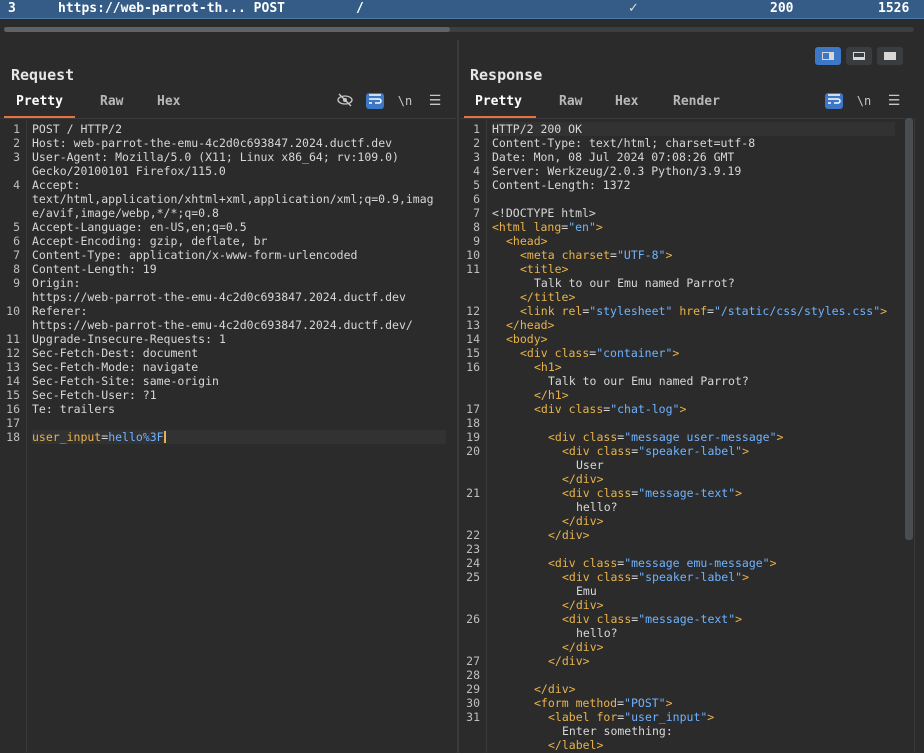  Describe the element at coordinates (473, 549) in the screenshot. I see `line-number: 23` at that location.